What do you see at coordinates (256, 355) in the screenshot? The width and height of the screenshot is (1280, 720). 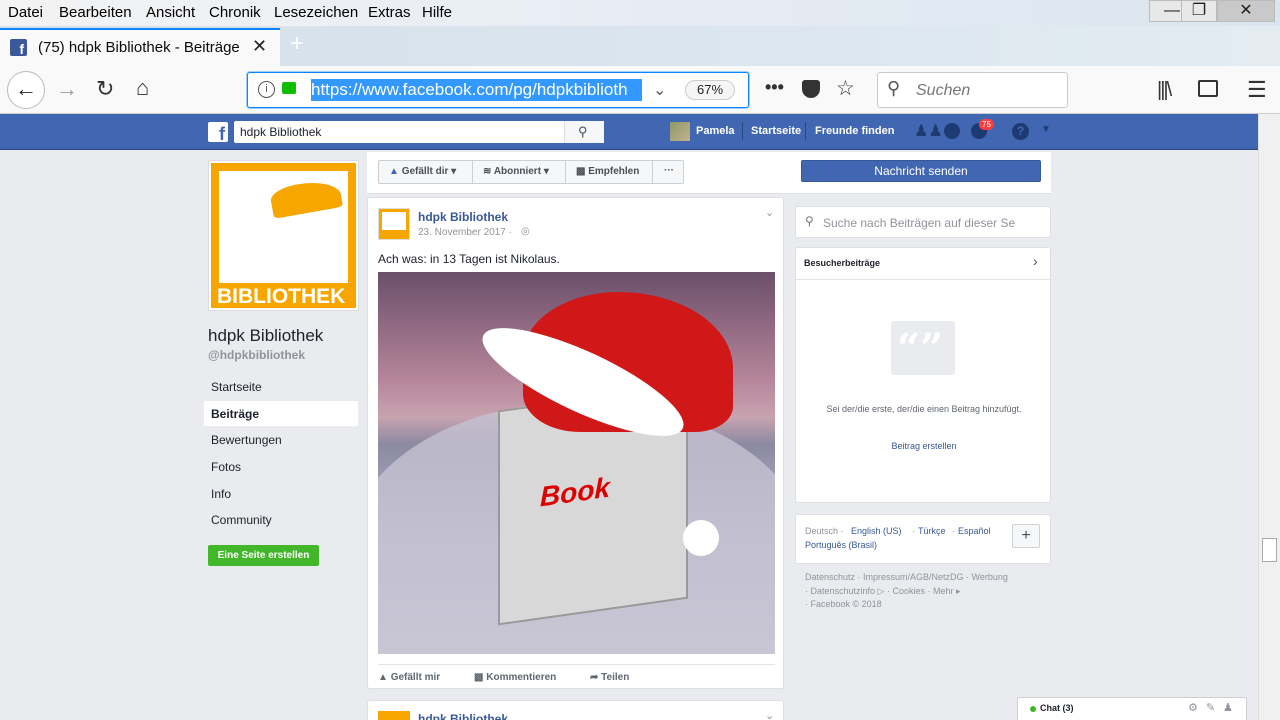 I see `page-handle: @hdpkbibliothek` at bounding box center [256, 355].